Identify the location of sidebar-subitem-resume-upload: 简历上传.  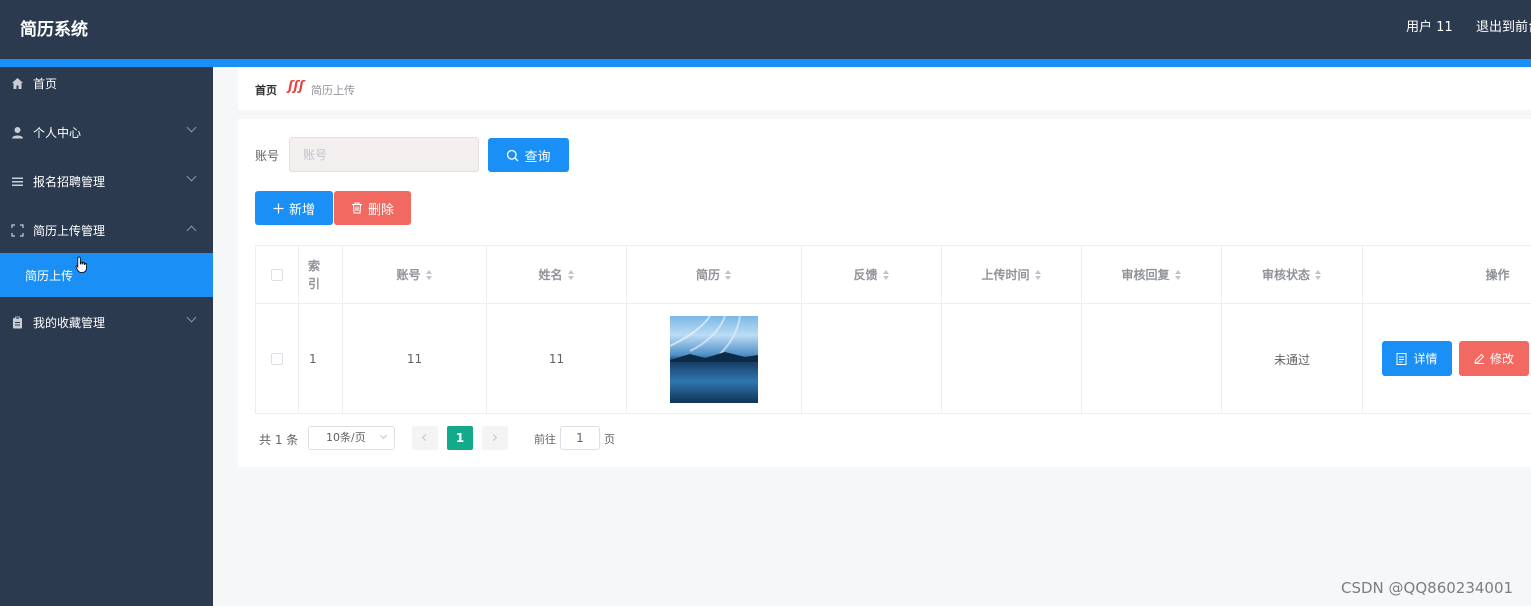
(106, 275).